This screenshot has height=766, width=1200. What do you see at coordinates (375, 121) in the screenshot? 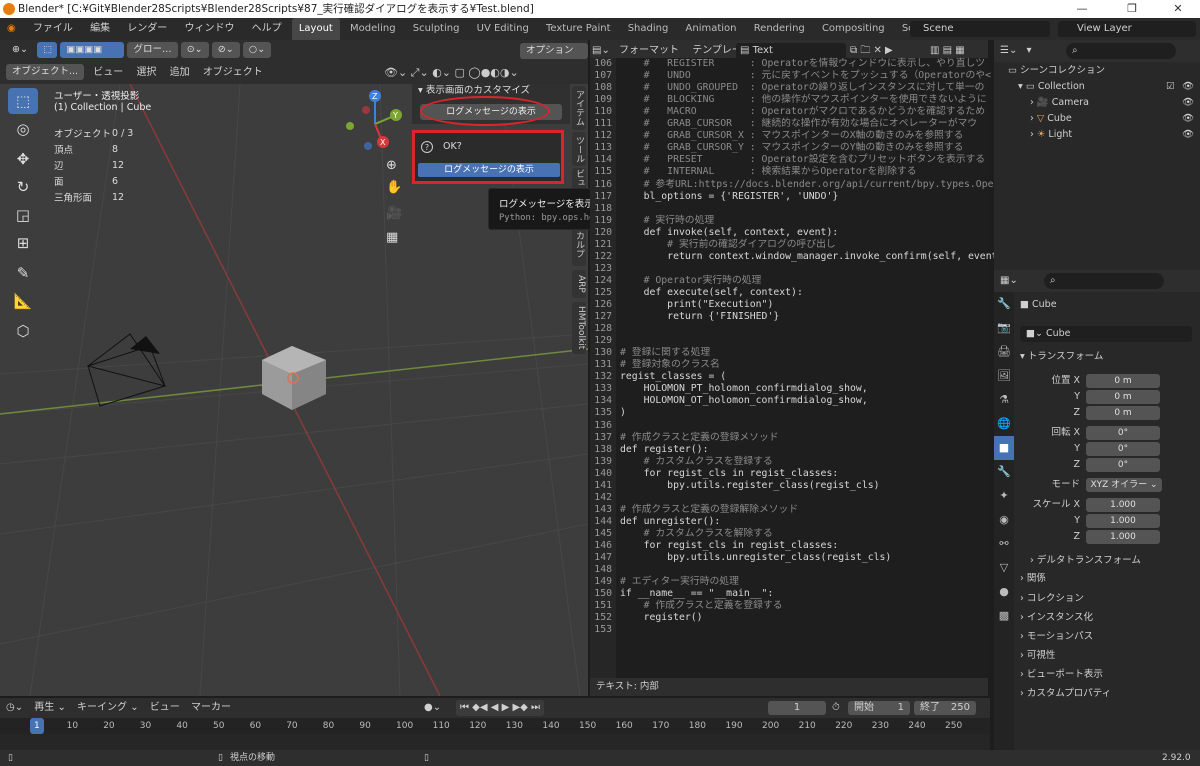
I see `navigation-gizmo: Z Y X` at bounding box center [375, 121].